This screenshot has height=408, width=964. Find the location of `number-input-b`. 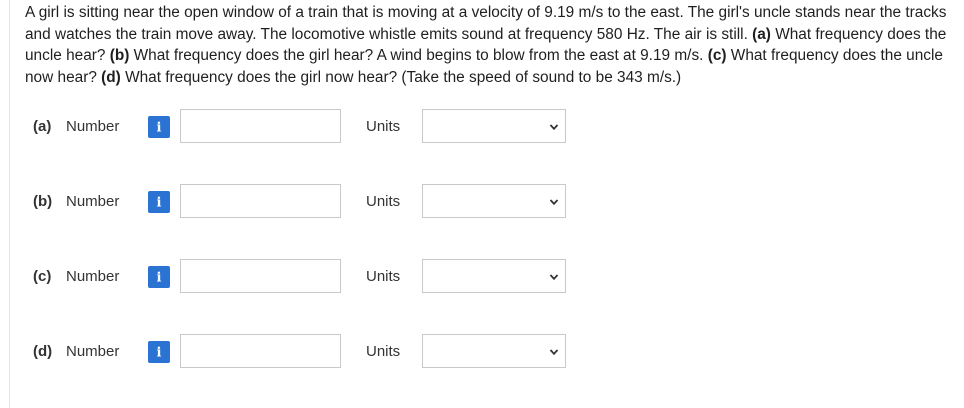

number-input-b is located at coordinates (260, 201).